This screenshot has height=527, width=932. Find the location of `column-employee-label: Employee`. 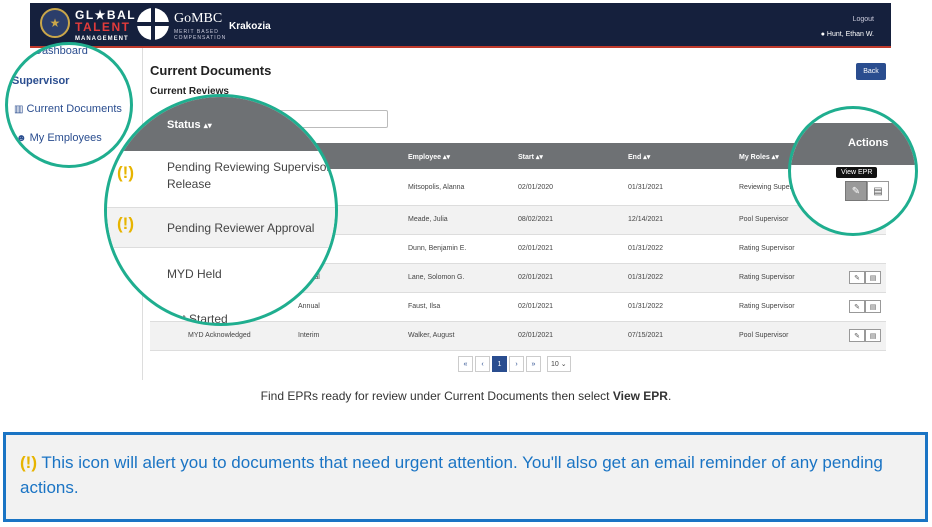

column-employee-label: Employee is located at coordinates (425, 157).